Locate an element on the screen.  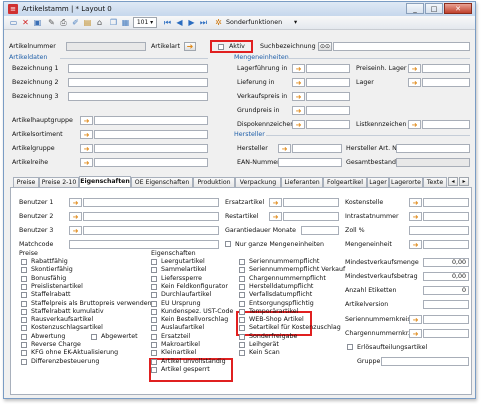
dispokennzeichen-lookup-icon: ➜ is located at coordinates (298, 124).